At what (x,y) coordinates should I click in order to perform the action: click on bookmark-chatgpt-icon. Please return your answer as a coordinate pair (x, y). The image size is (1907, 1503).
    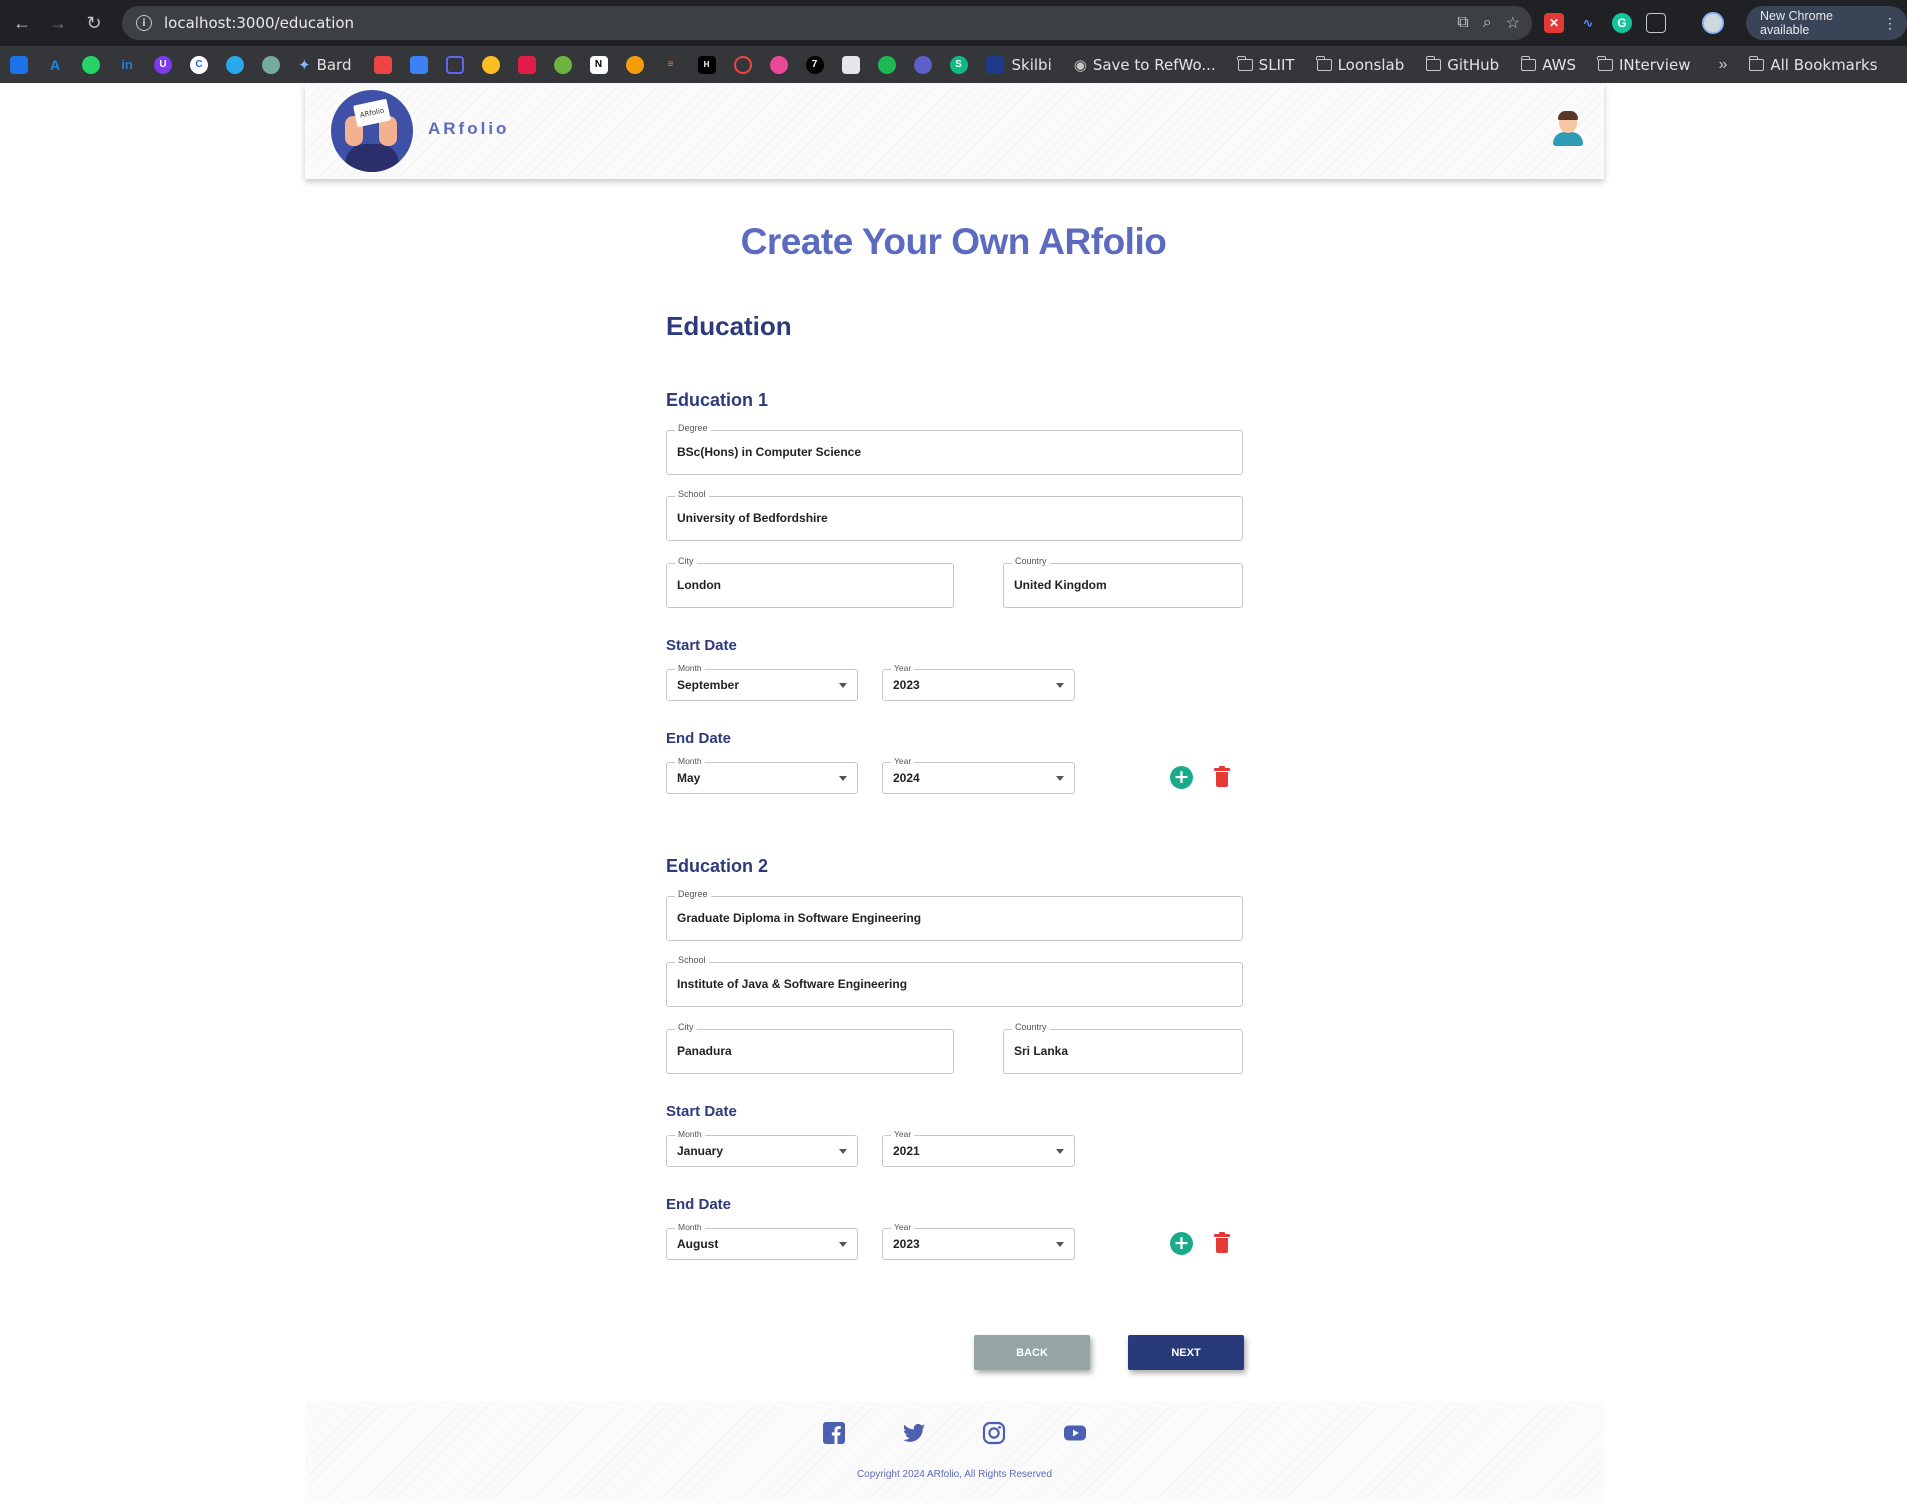
    Looking at the image, I should click on (271, 64).